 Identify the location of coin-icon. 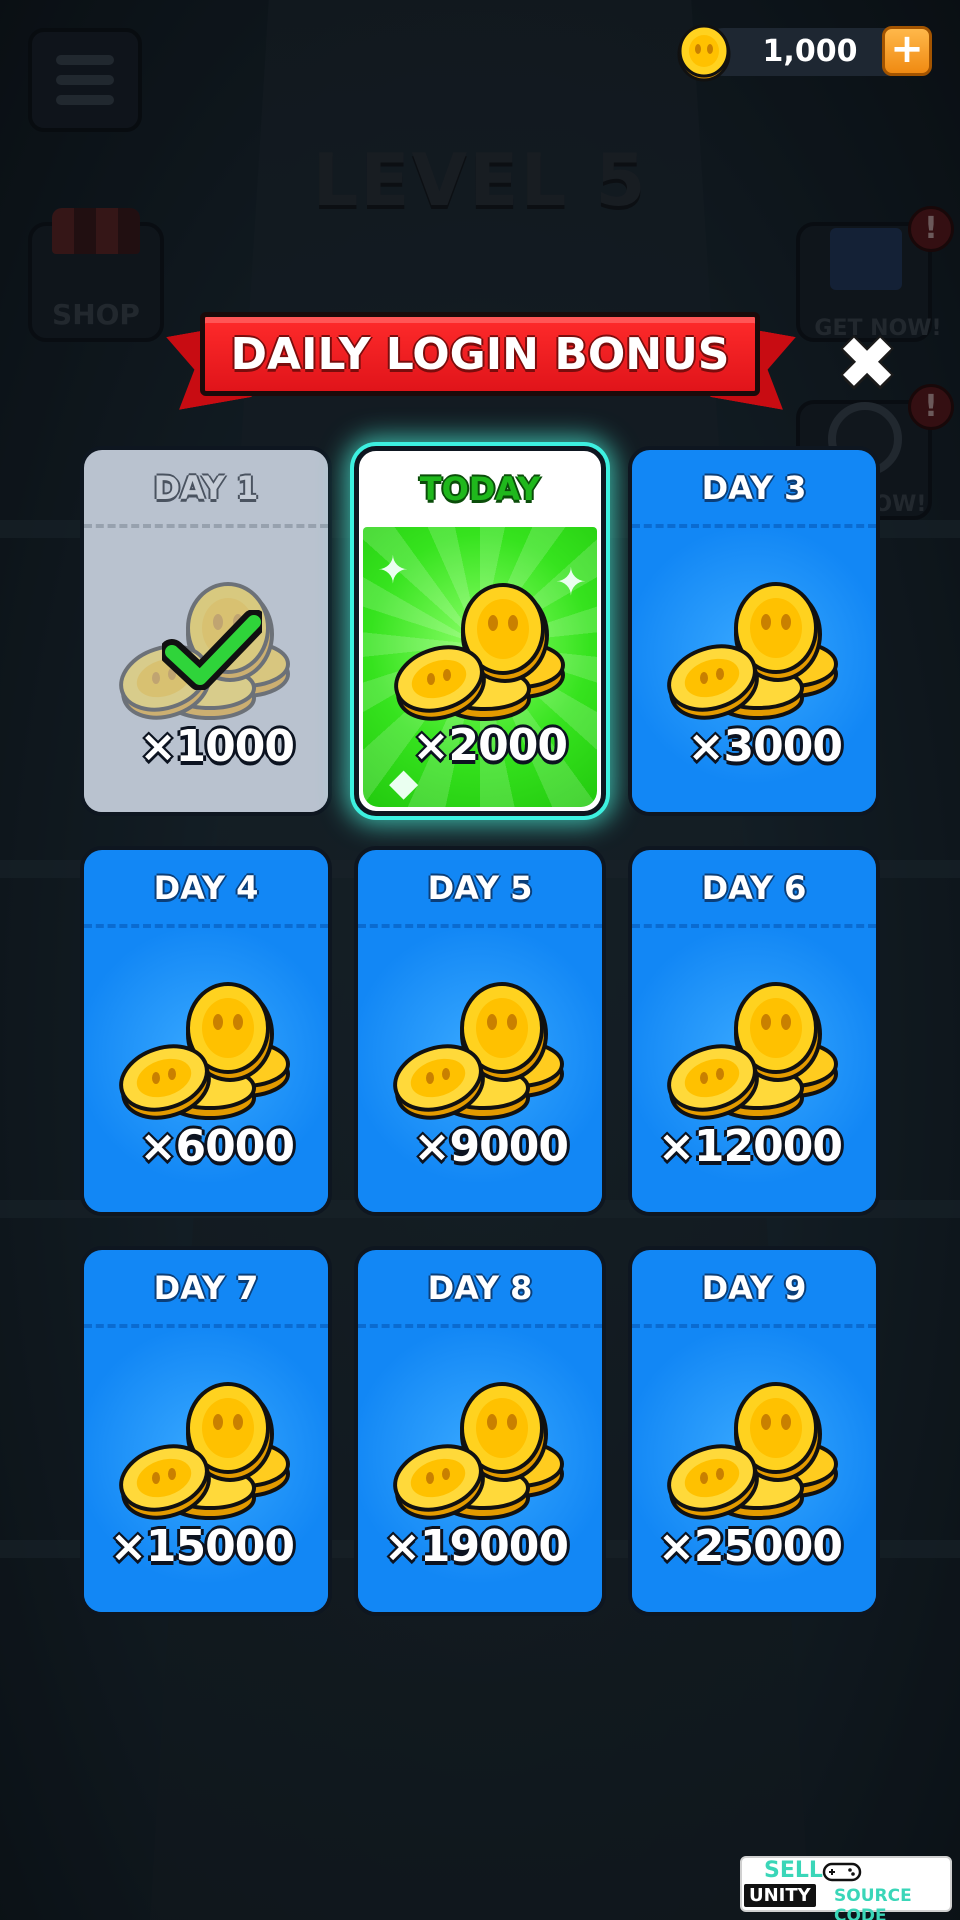
(704, 53).